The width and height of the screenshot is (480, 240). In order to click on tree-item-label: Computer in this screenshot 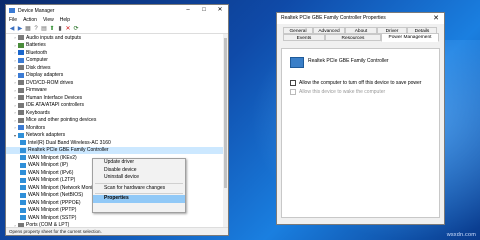, I will do `click(37, 60)`.